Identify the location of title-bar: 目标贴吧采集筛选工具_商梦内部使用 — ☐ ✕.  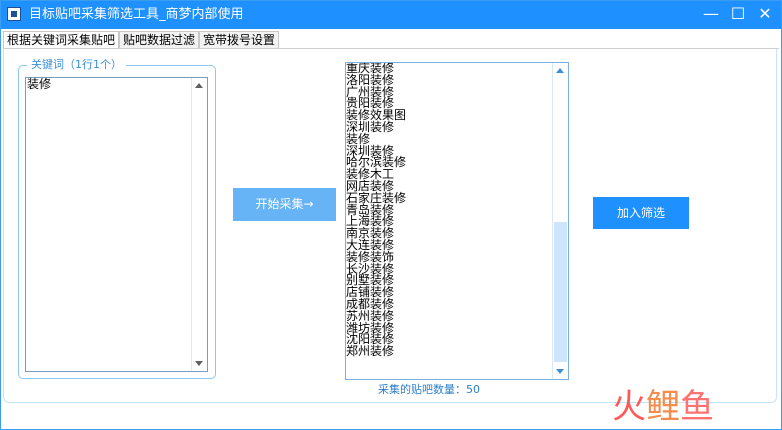
(391, 15).